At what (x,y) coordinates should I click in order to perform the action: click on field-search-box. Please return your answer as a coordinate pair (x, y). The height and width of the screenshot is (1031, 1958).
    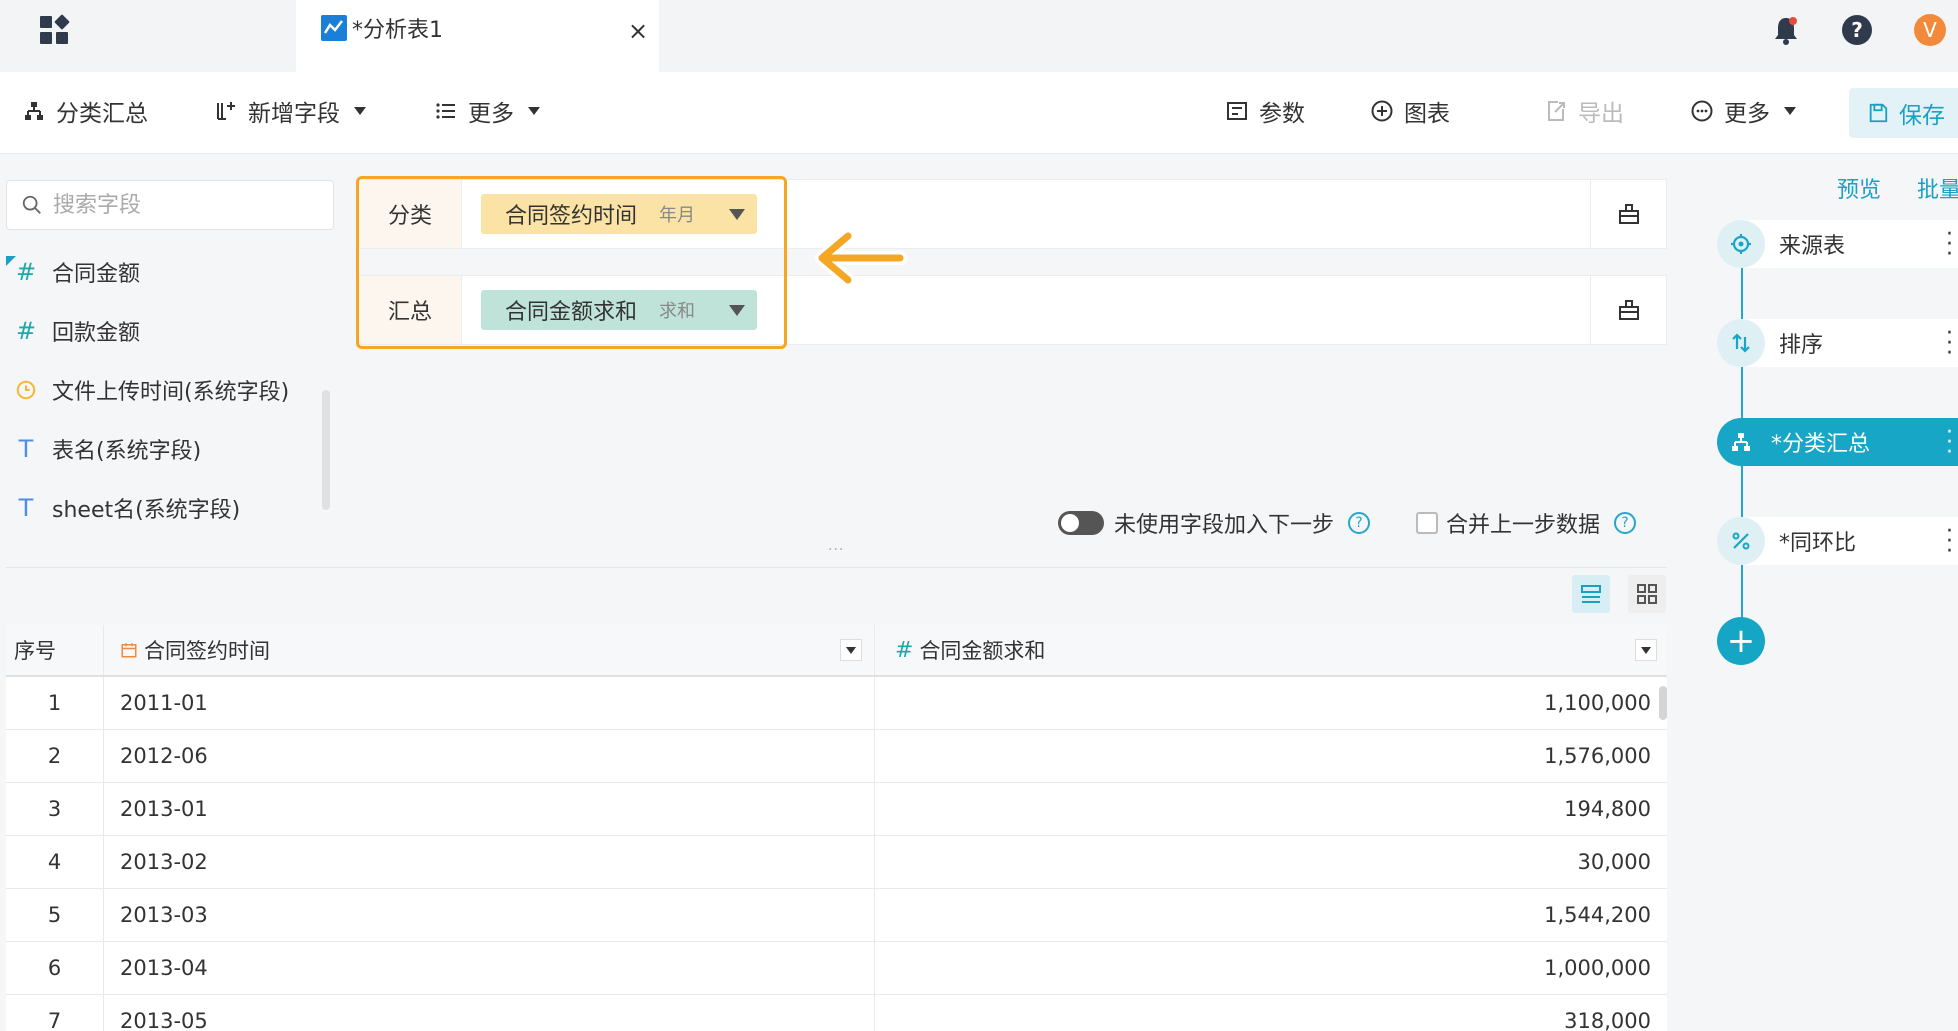
    Looking at the image, I should click on (170, 205).